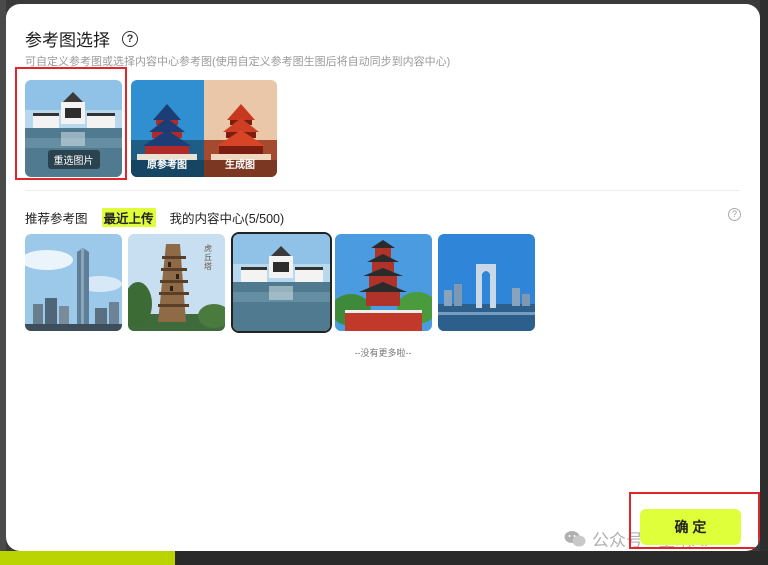 This screenshot has width=768, height=565. Describe the element at coordinates (167, 165) in the screenshot. I see `original-reference-label: 原参考图` at that location.